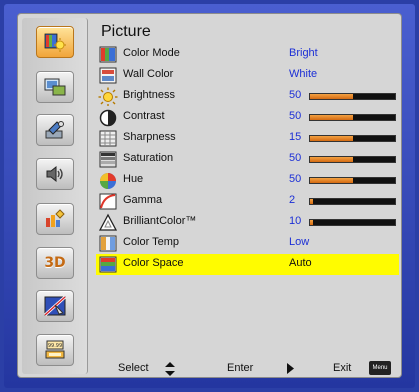  What do you see at coordinates (160, 220) in the screenshot?
I see `menu-item-label: BrilliantColor™` at bounding box center [160, 220].